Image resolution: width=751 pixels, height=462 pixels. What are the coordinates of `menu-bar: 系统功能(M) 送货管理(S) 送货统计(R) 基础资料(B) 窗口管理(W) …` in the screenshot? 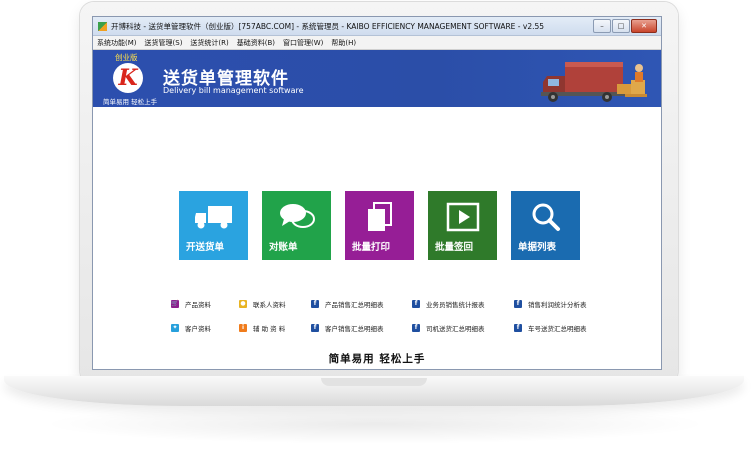 It's located at (377, 43).